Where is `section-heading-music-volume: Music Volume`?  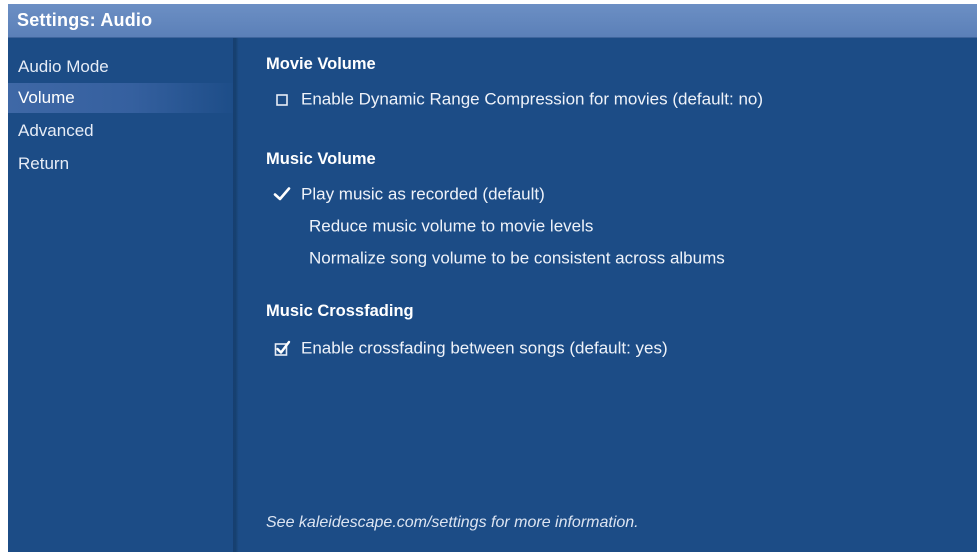
section-heading-music-volume: Music Volume is located at coordinates (321, 159).